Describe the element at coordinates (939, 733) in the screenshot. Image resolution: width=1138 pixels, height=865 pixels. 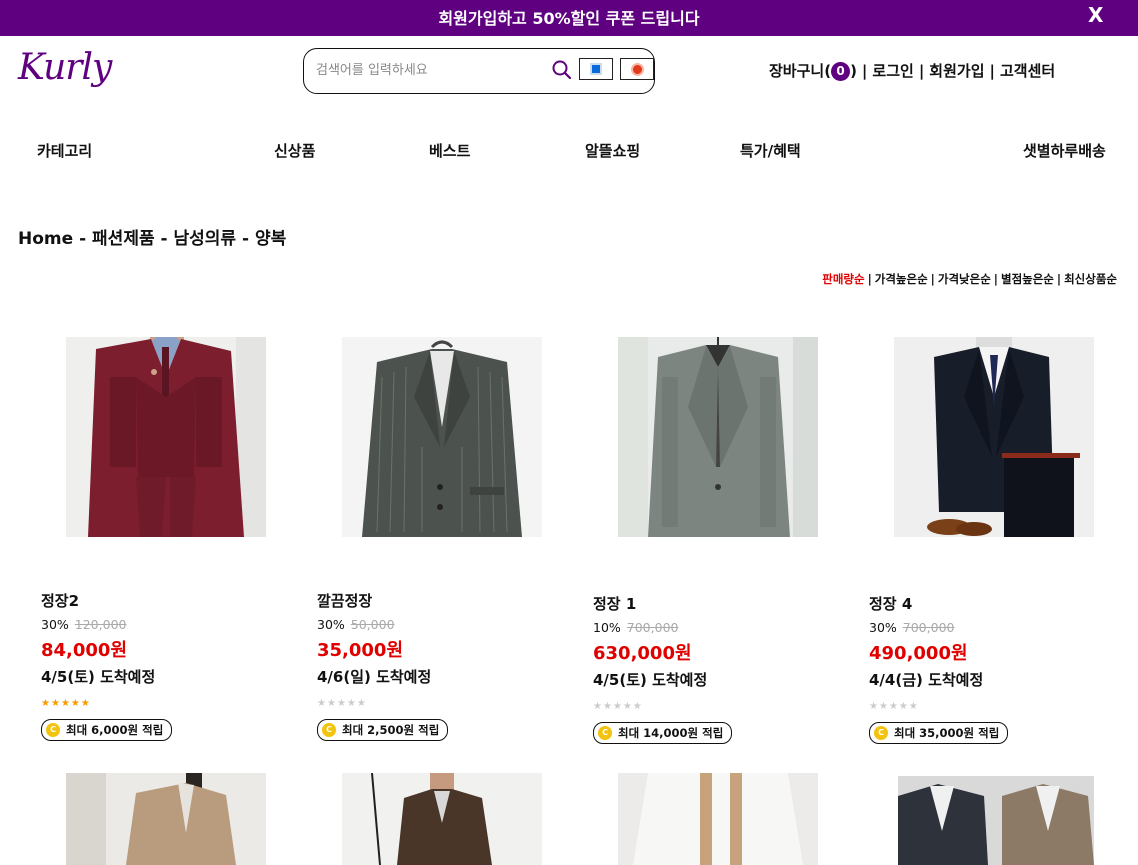
I see `product-points-badge: C 최대 35,000원 적립` at that location.